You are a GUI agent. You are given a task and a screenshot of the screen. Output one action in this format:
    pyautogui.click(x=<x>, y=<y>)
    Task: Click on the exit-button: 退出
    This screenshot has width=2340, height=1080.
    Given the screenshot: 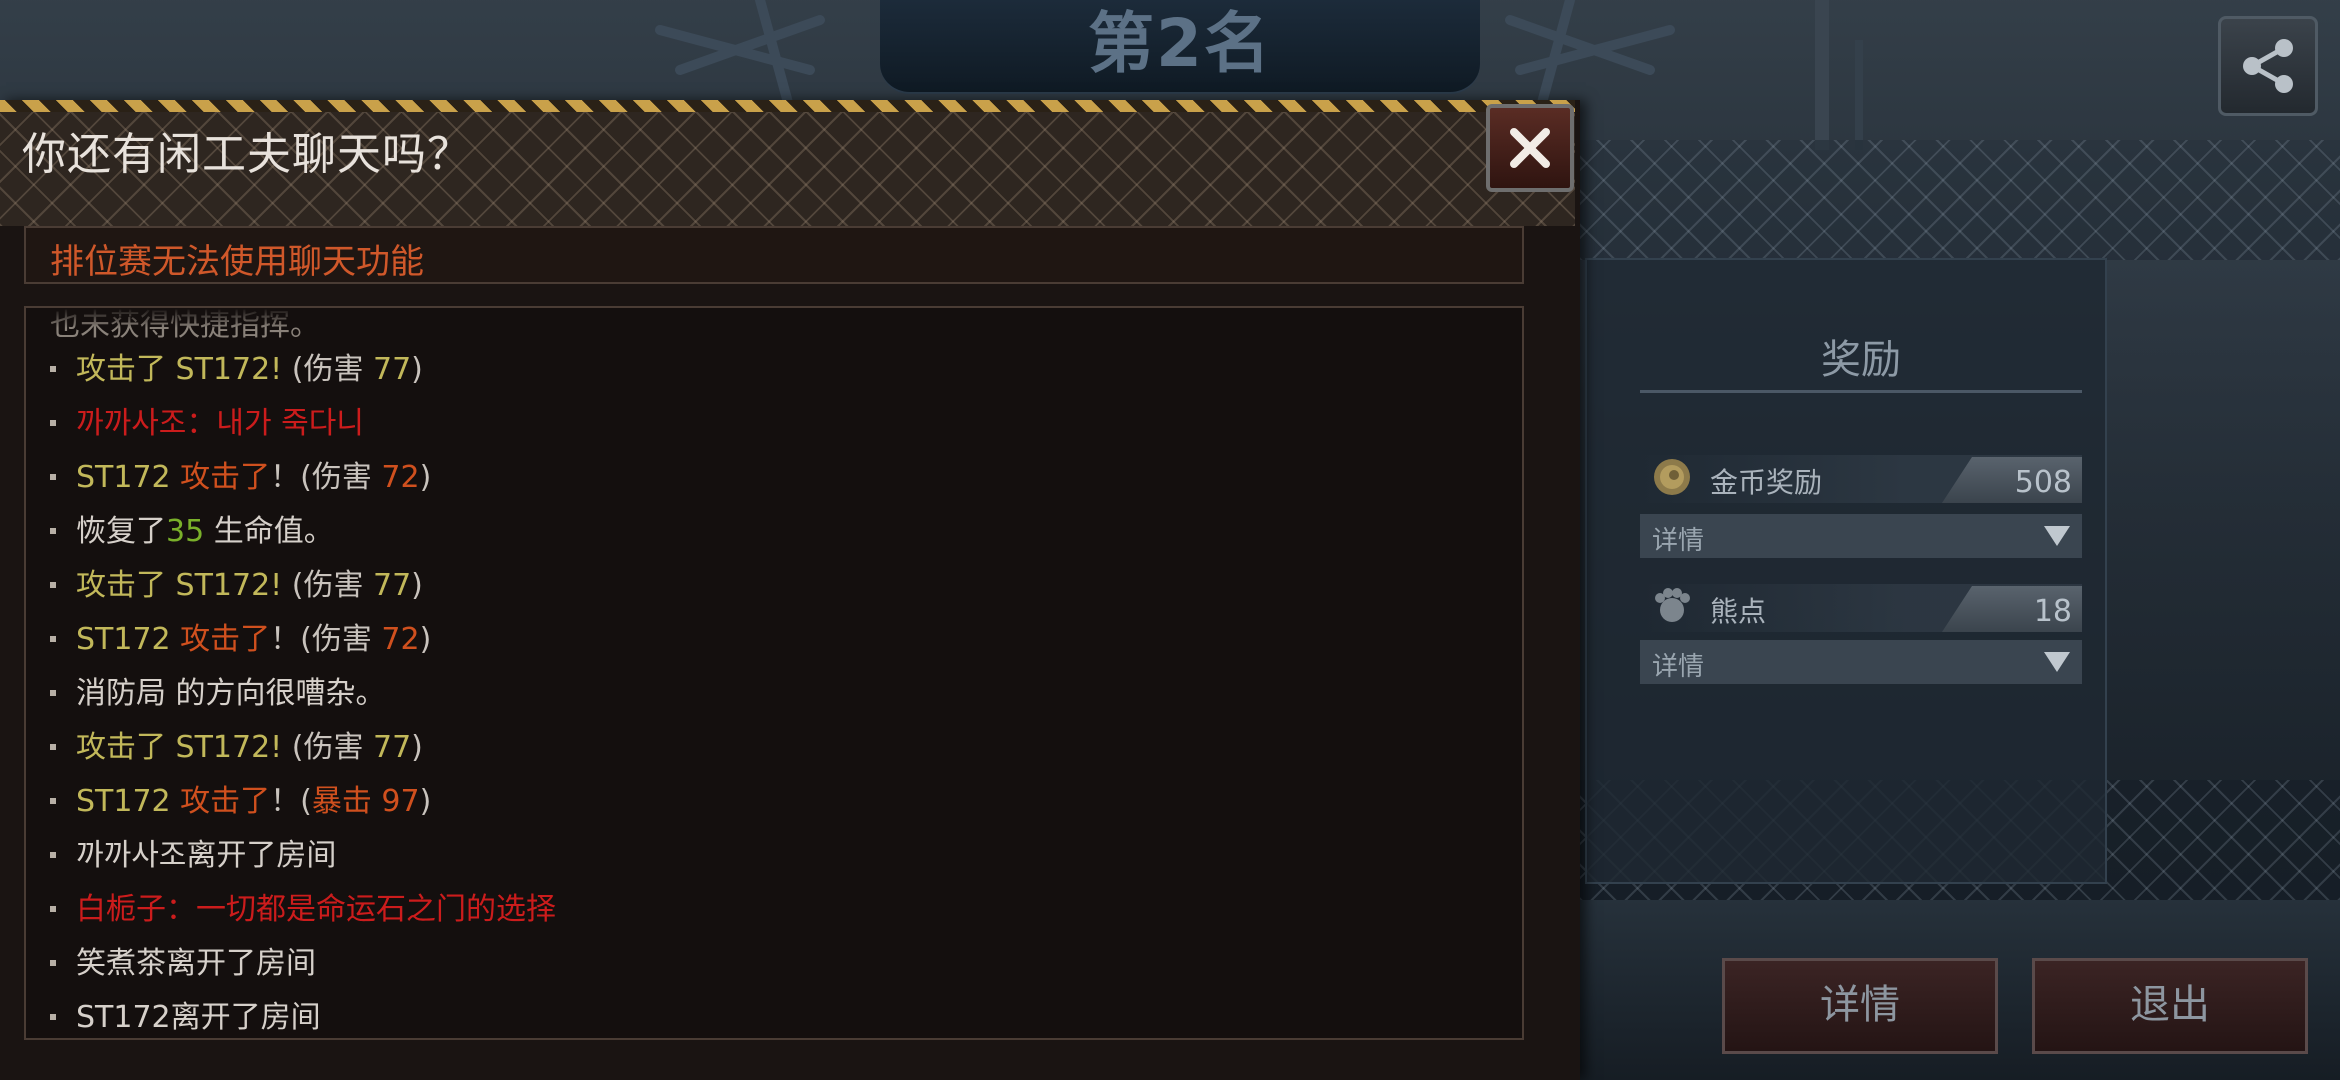 What is the action you would take?
    pyautogui.click(x=2170, y=1006)
    